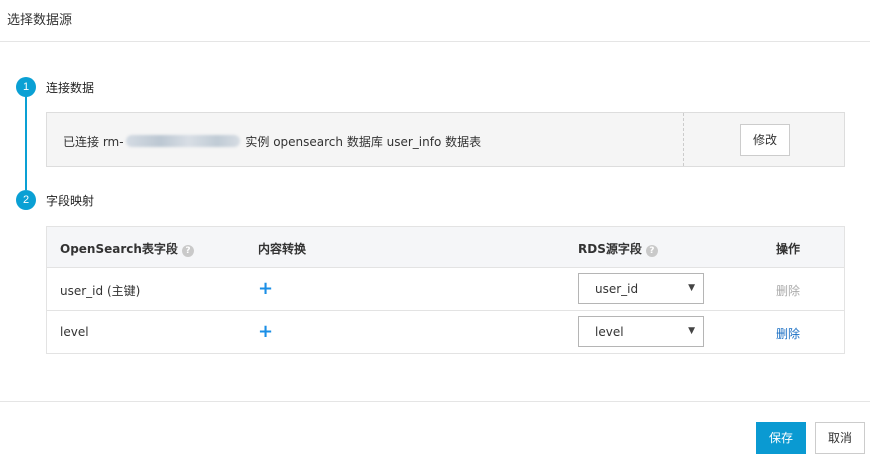  Describe the element at coordinates (70, 88) in the screenshot. I see `step-1-label: 连接数据` at that location.